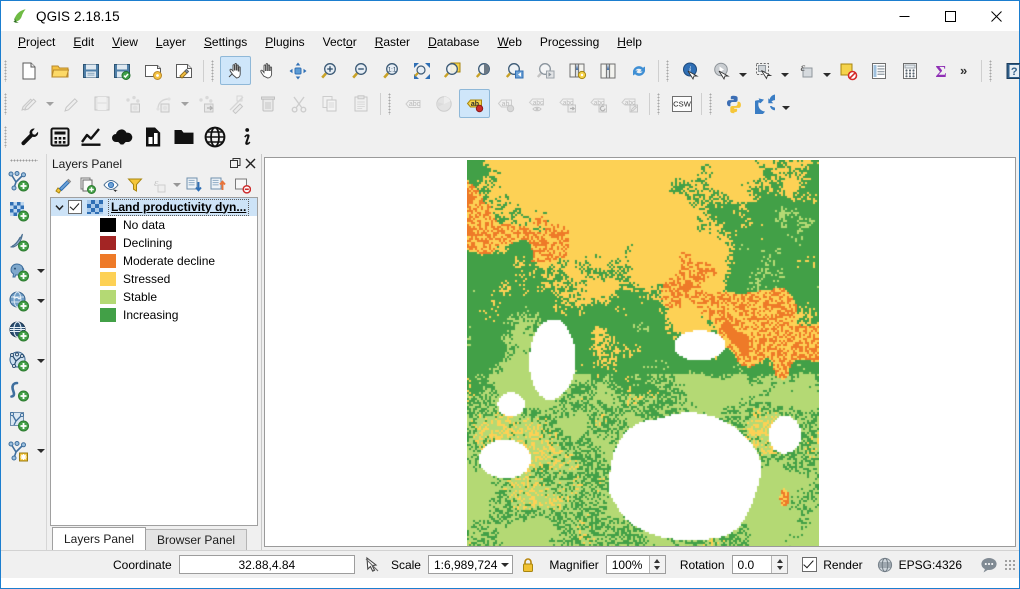 This screenshot has width=1020, height=589. I want to click on save-project-as-button, so click(121, 70).